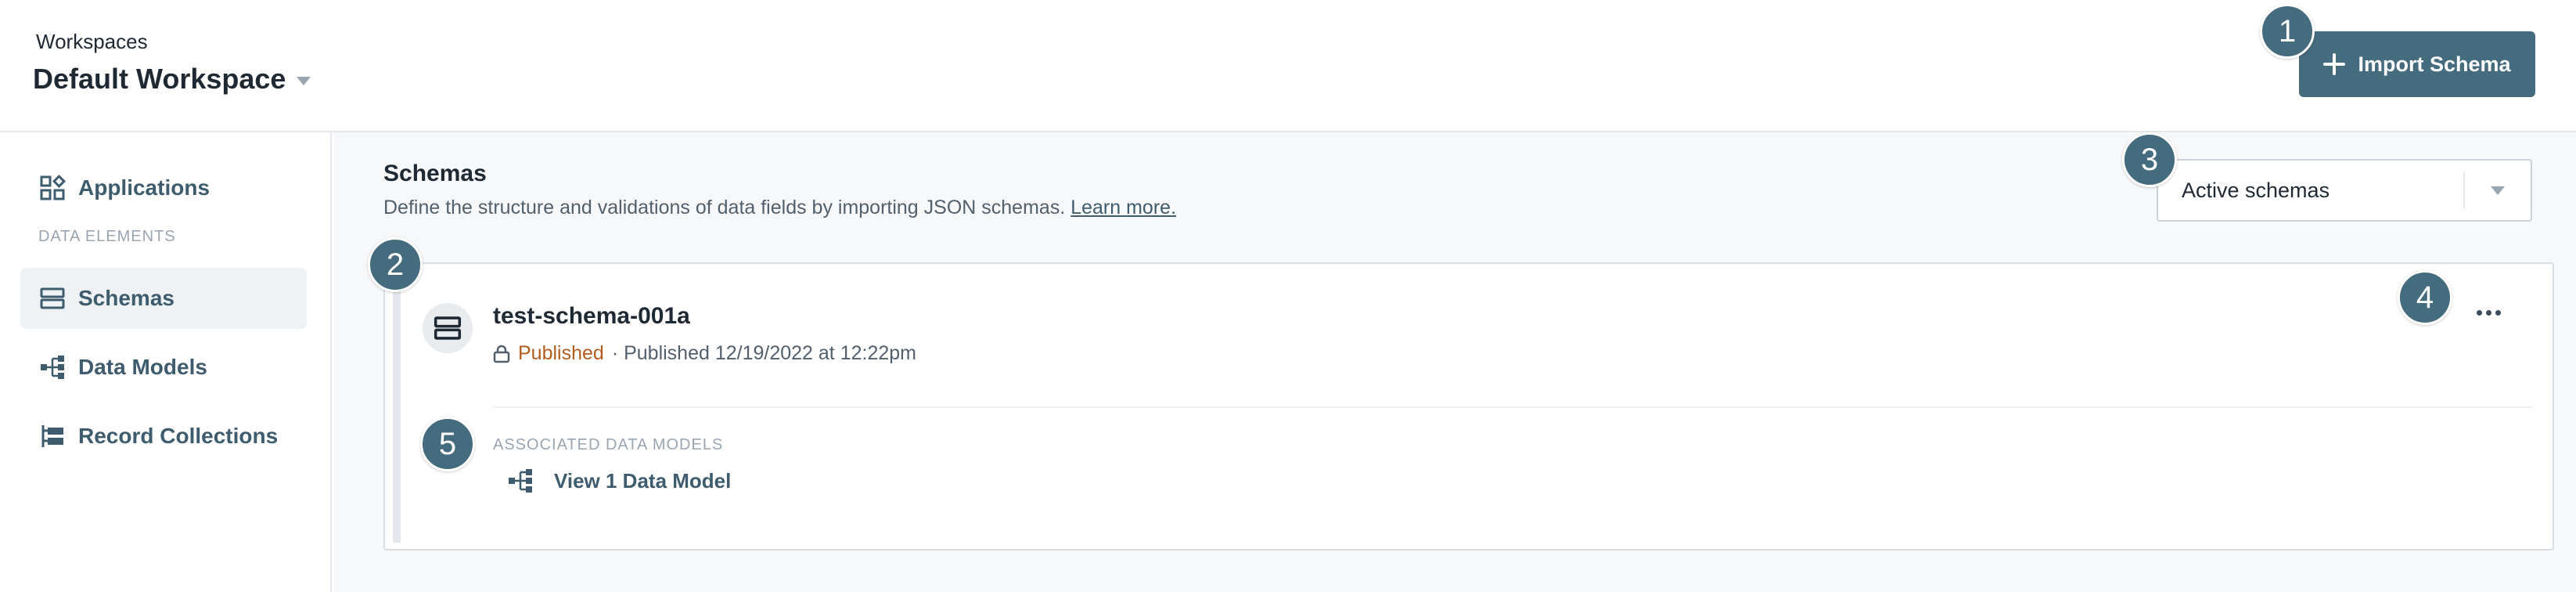 This screenshot has width=2576, height=592. I want to click on page-title: Schemas, so click(435, 173).